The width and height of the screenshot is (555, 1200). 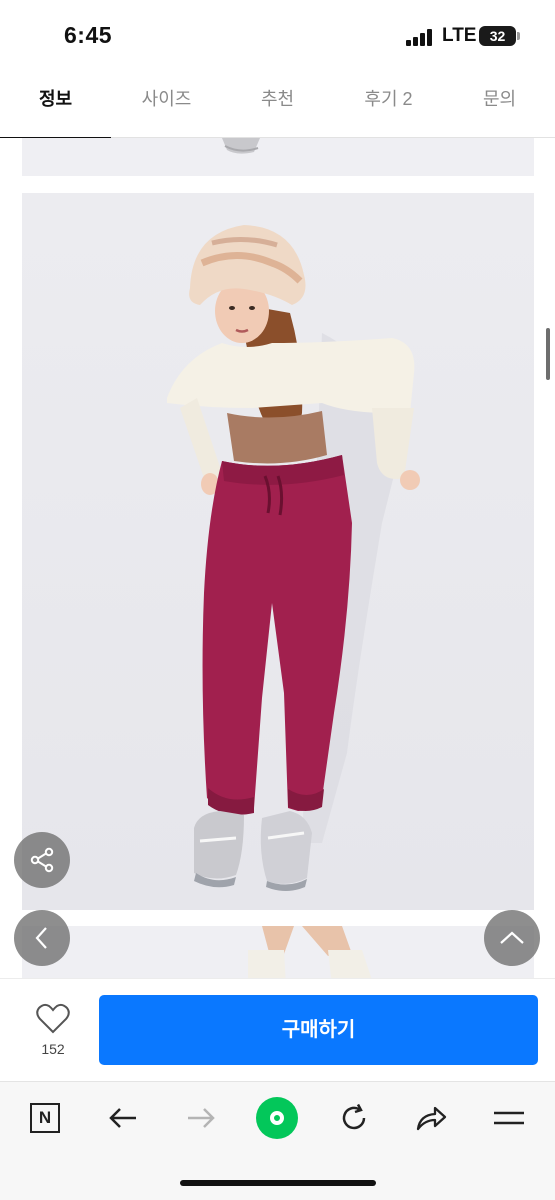 What do you see at coordinates (388, 105) in the screenshot?
I see `tab-reviews: 후기 2` at bounding box center [388, 105].